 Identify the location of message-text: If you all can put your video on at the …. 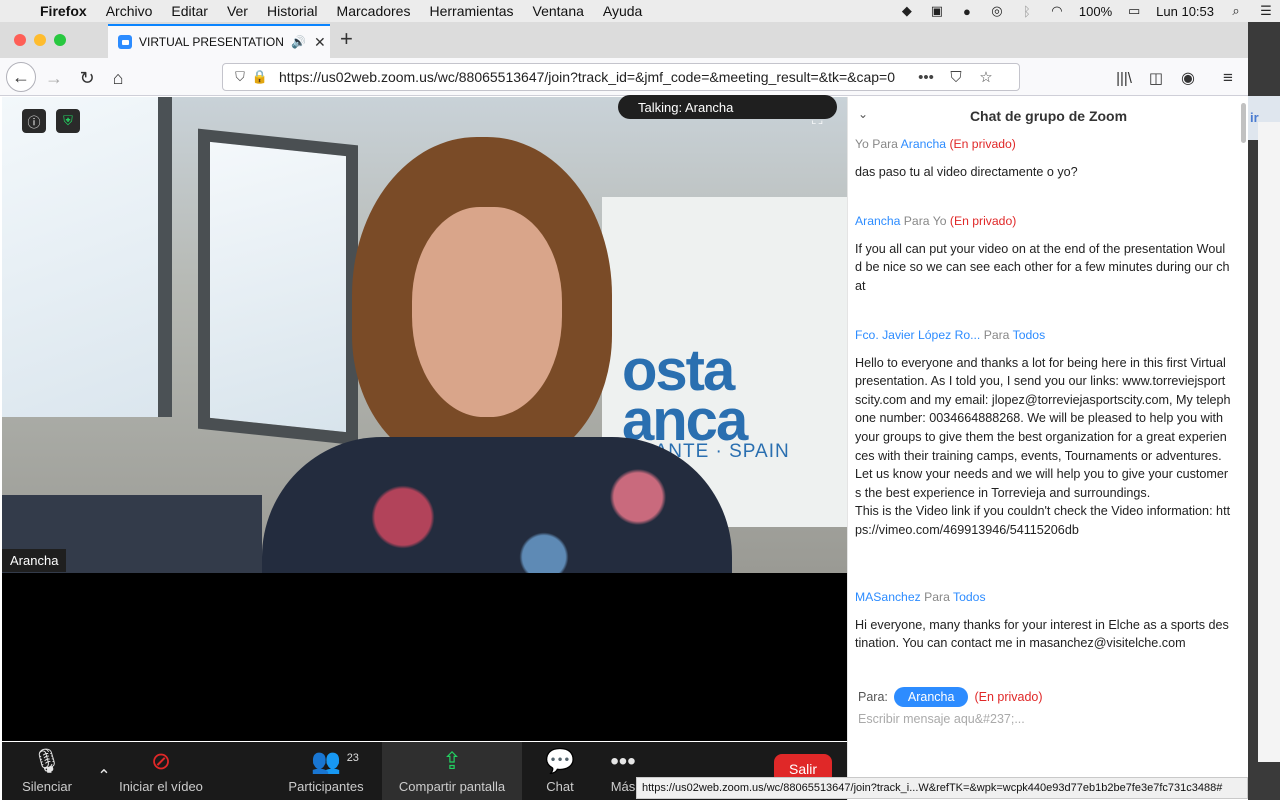
(1042, 267).